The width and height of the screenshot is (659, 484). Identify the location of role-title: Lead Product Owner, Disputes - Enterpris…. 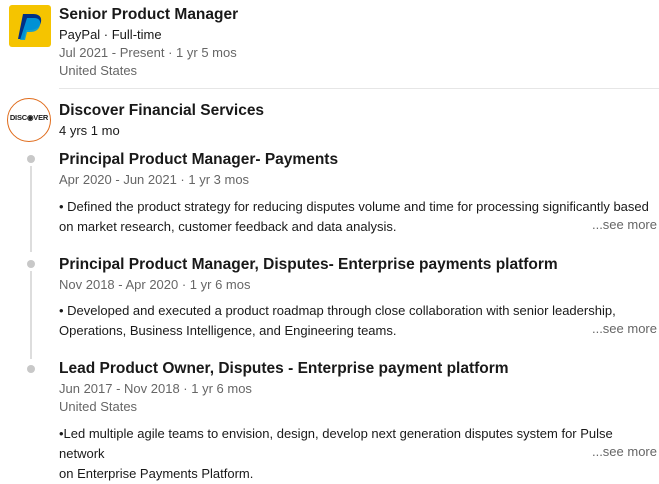
(284, 369).